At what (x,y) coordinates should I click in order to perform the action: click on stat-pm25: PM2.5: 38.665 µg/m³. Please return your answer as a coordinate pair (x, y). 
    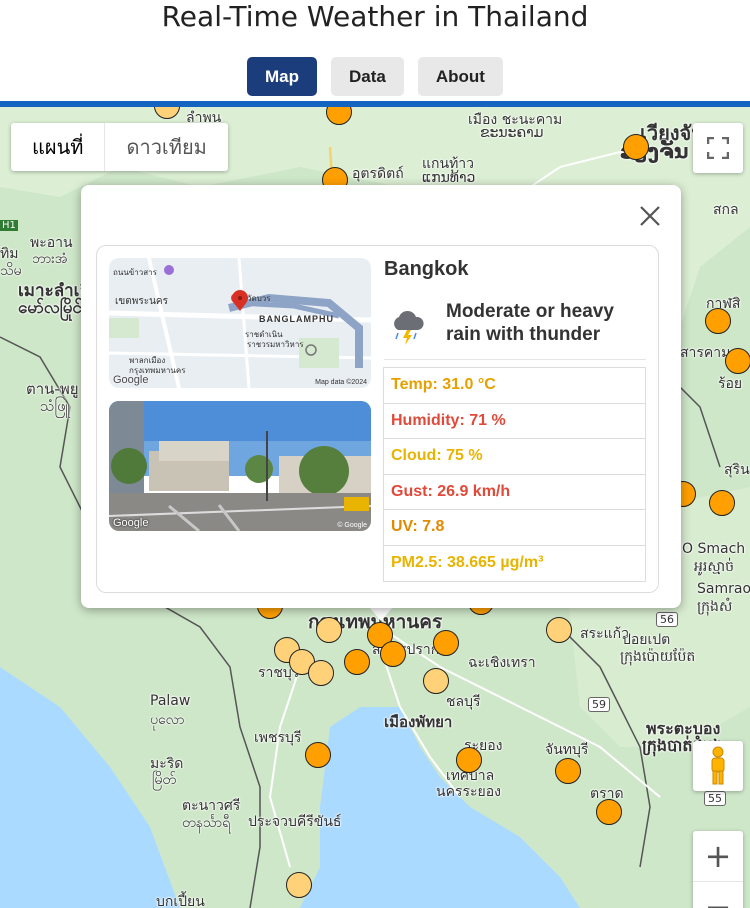
    Looking at the image, I should click on (467, 563).